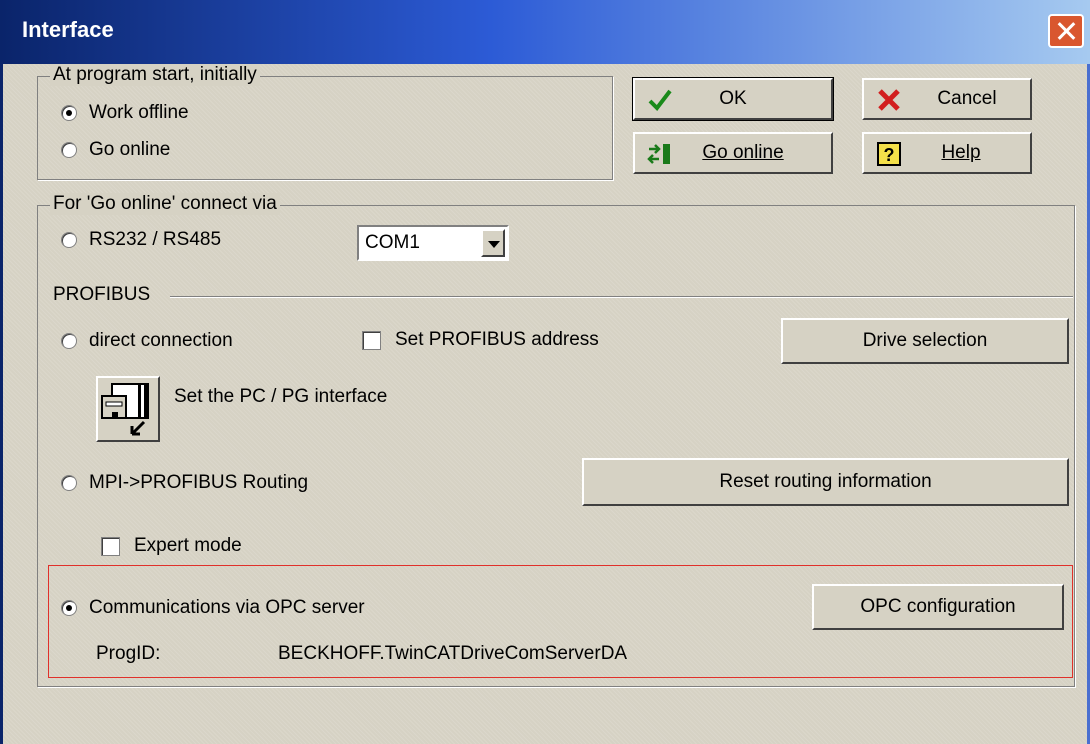 This screenshot has width=1090, height=744. I want to click on close-icon, so click(1066, 31).